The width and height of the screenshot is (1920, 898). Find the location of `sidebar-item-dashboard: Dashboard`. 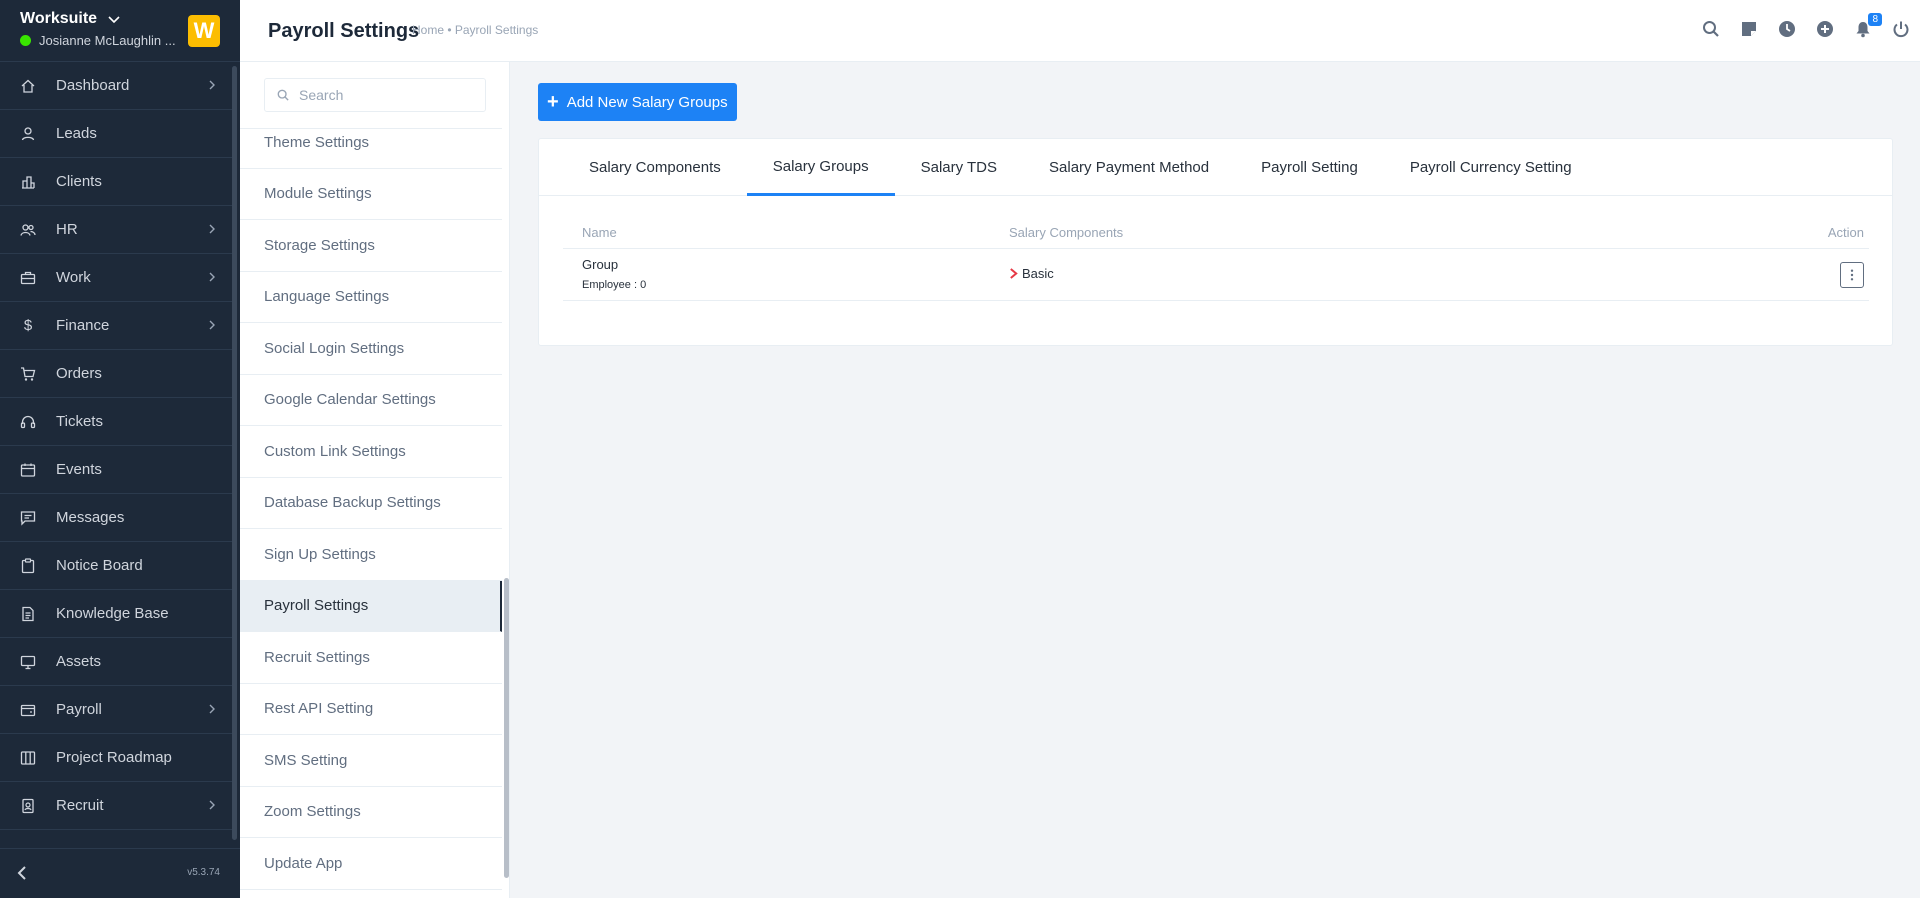

sidebar-item-dashboard: Dashboard is located at coordinates (116, 86).